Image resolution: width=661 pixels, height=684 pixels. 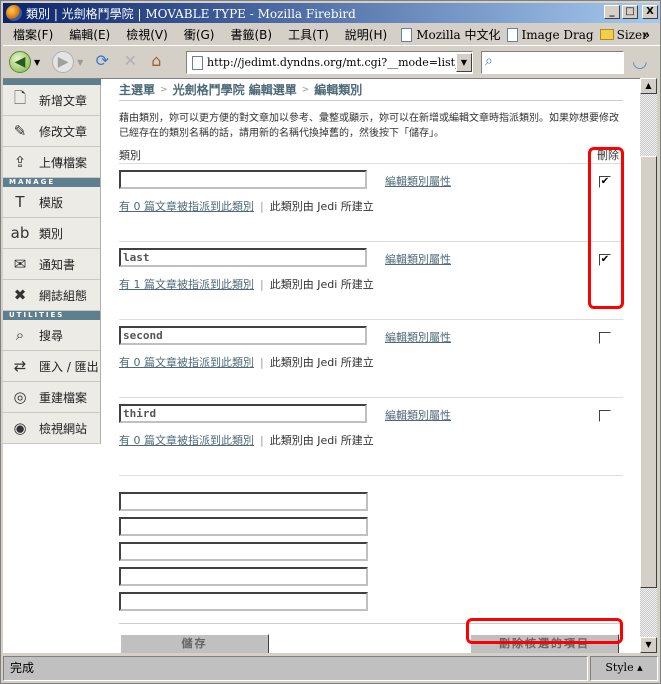 I want to click on scroll-up-icon: ▲, so click(x=648, y=86).